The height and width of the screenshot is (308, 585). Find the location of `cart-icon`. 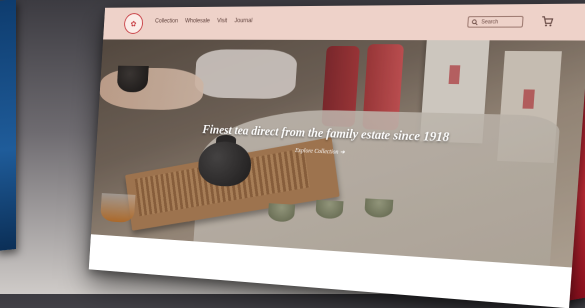

cart-icon is located at coordinates (547, 21).